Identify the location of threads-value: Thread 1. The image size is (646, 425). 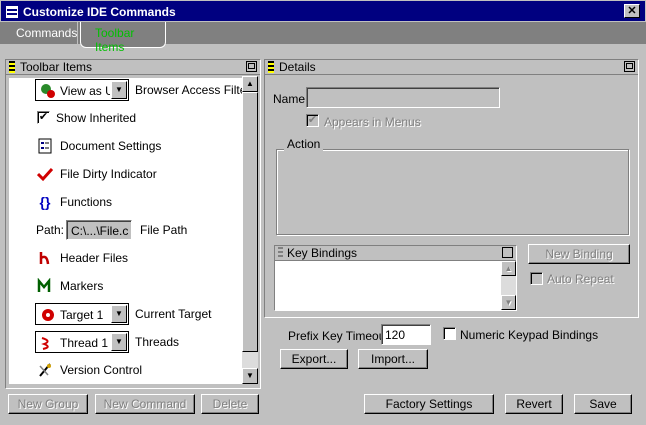
(84, 343).